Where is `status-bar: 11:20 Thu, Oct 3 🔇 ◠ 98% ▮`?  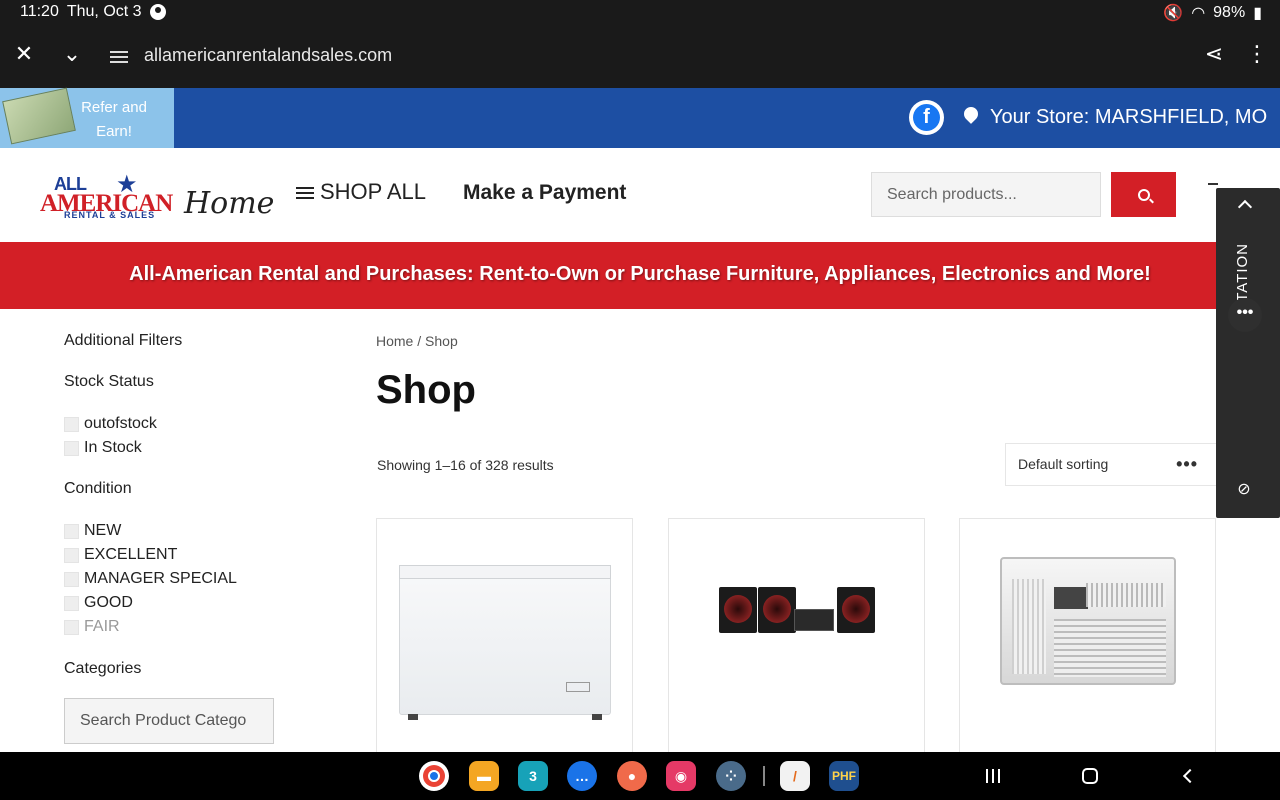 status-bar: 11:20 Thu, Oct 3 🔇 ◠ 98% ▮ is located at coordinates (640, 12).